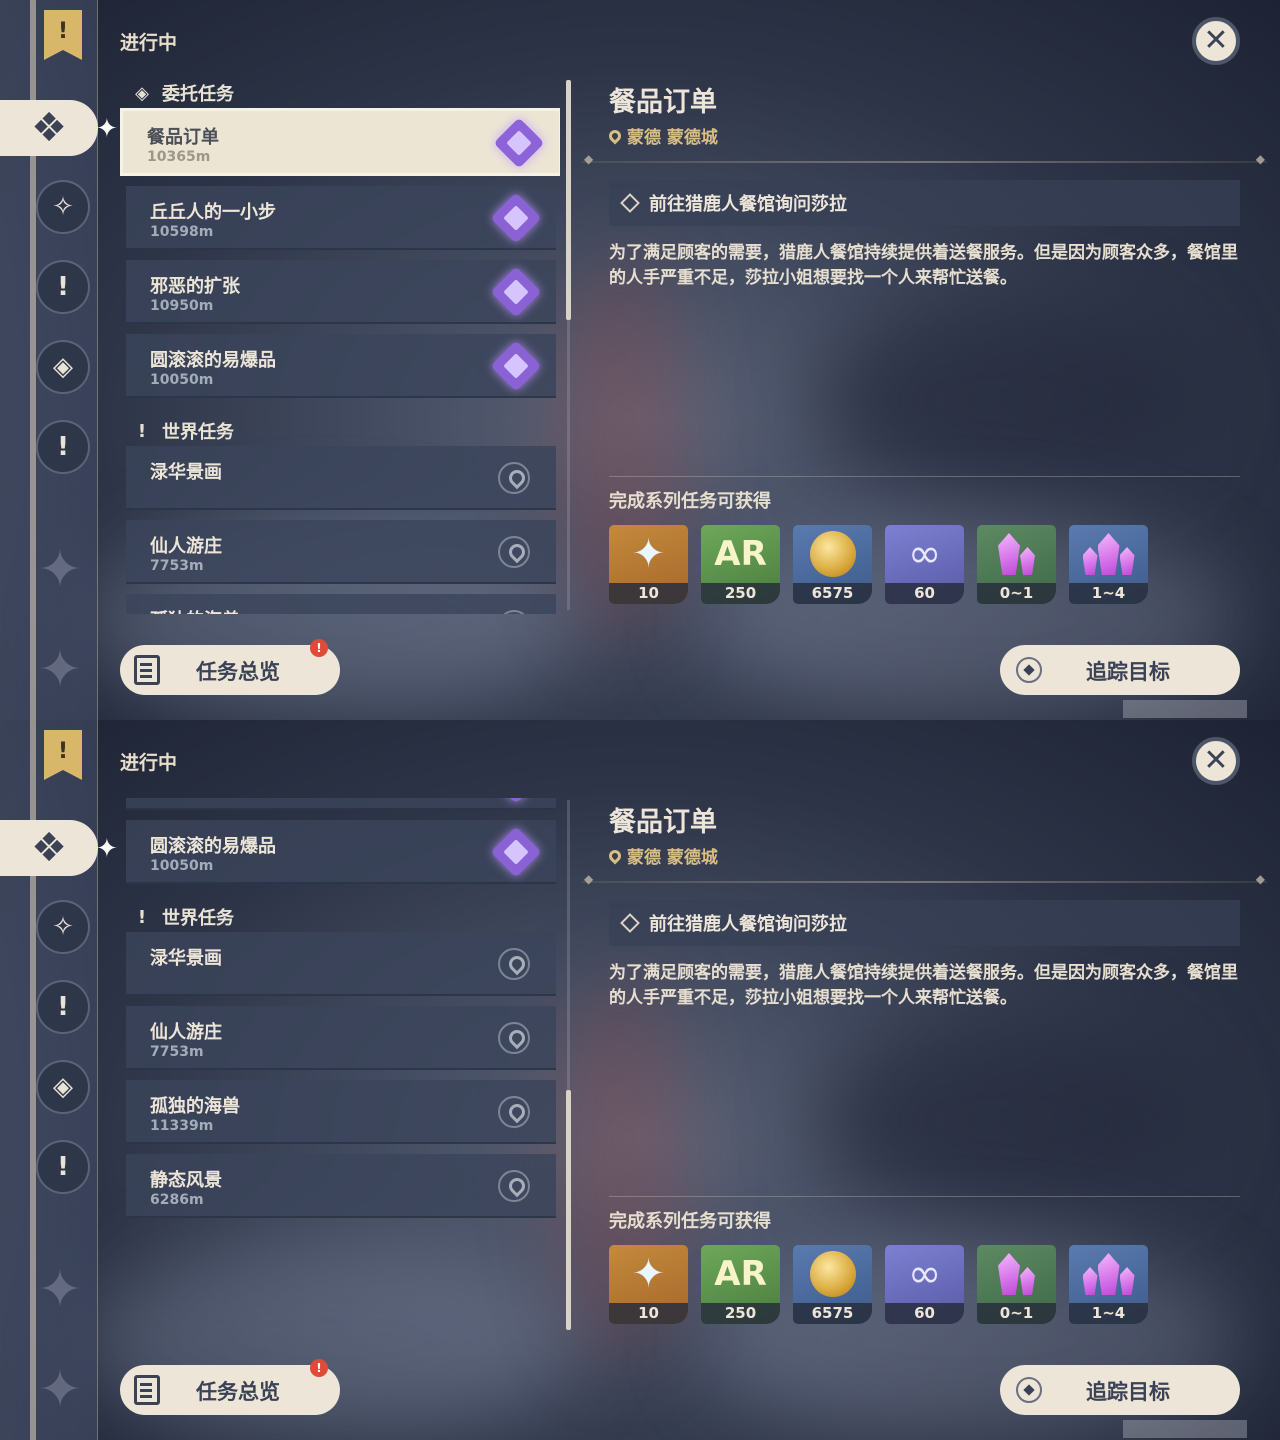  Describe the element at coordinates (341, 1186) in the screenshot. I see `quest-list-item: 静态风景 6286m` at that location.